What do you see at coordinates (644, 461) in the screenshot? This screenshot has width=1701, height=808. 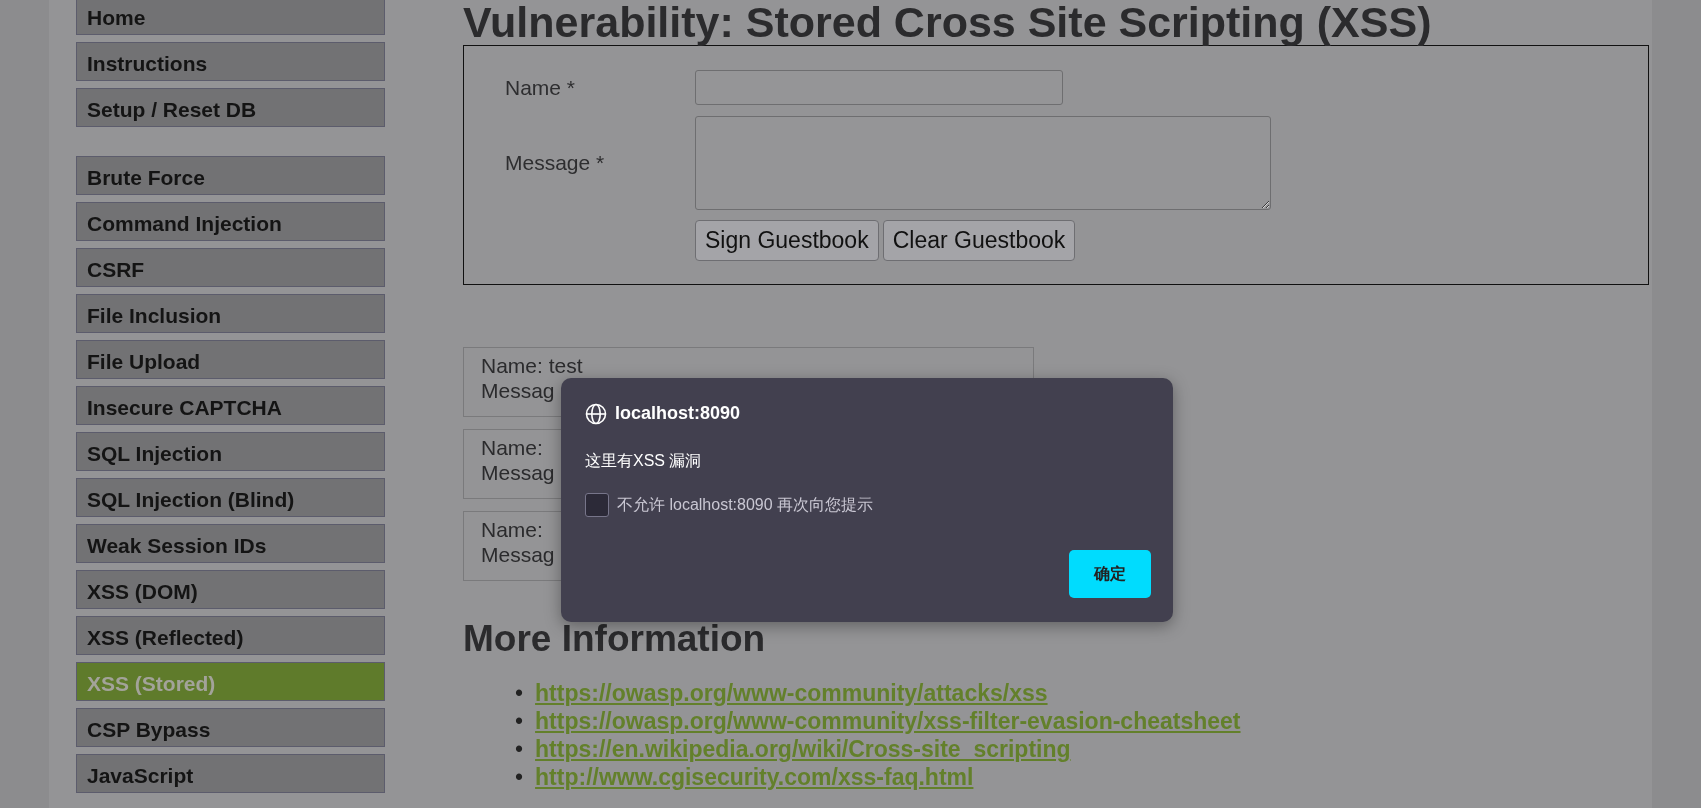 I see `dialog-message: 这里有XSS 漏洞` at bounding box center [644, 461].